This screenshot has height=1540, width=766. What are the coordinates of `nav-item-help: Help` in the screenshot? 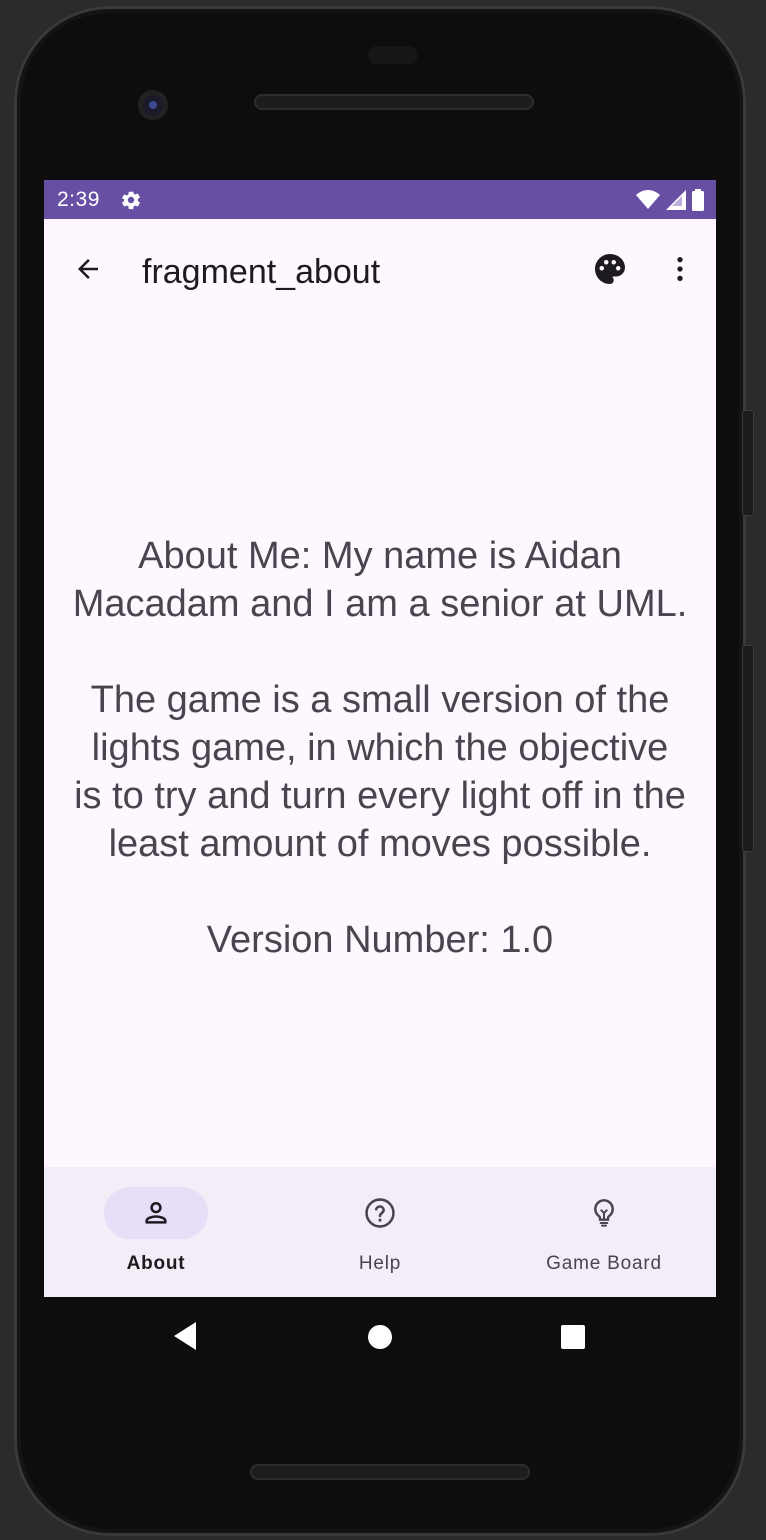 It's located at (380, 1232).